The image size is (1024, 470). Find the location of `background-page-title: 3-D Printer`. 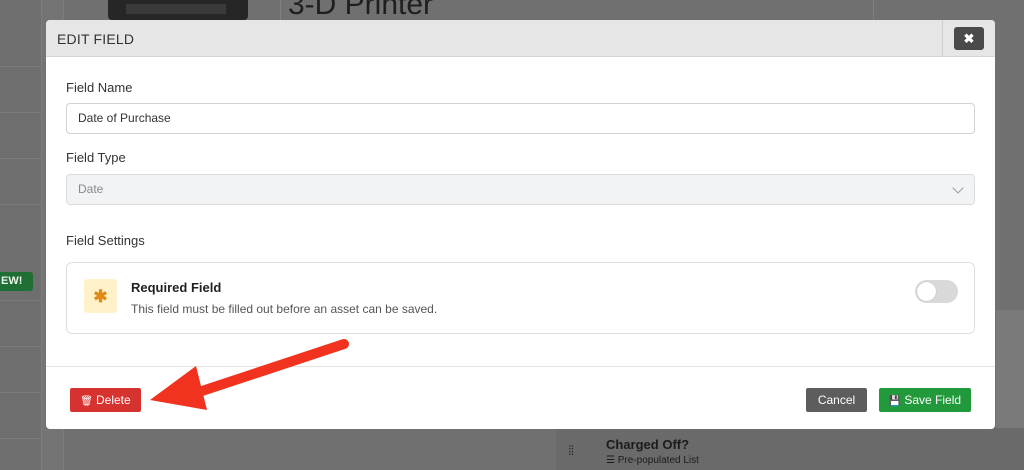

background-page-title: 3-D Printer is located at coordinates (361, 10).